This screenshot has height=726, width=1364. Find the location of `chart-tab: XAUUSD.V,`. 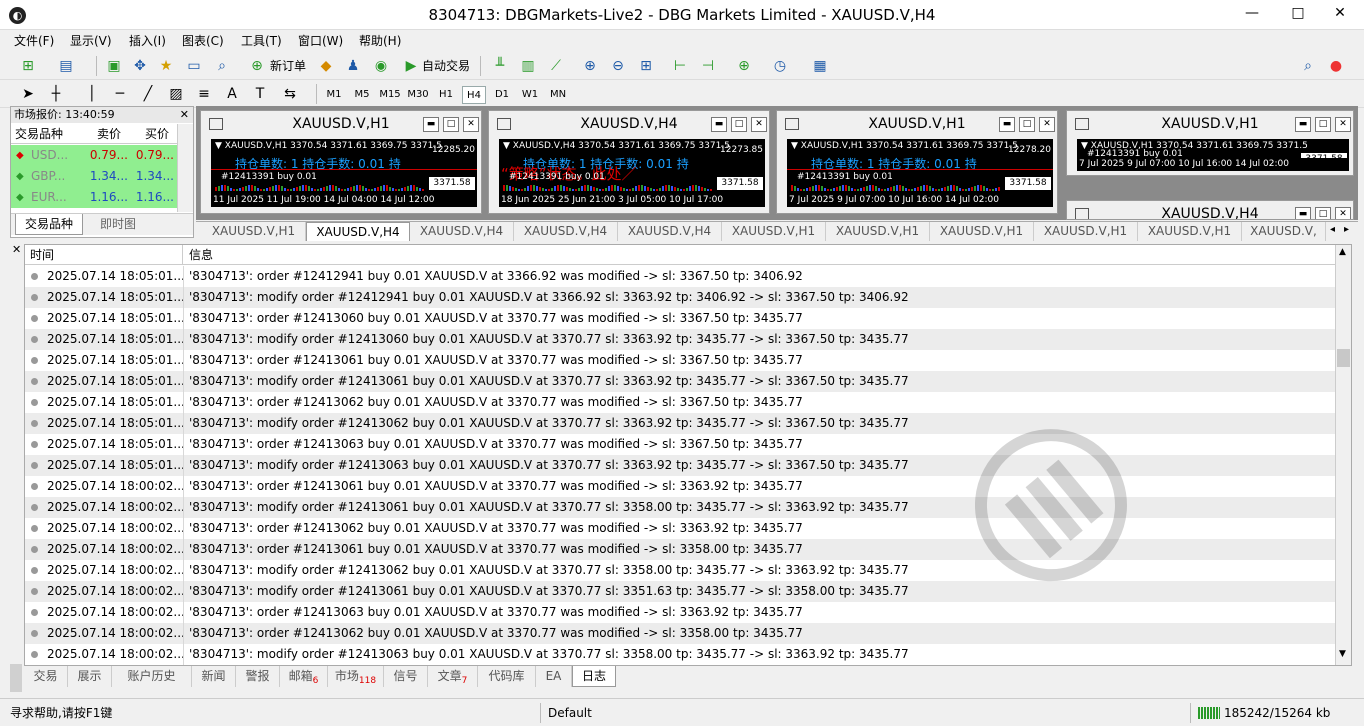

chart-tab: XAUUSD.V, is located at coordinates (1284, 231).